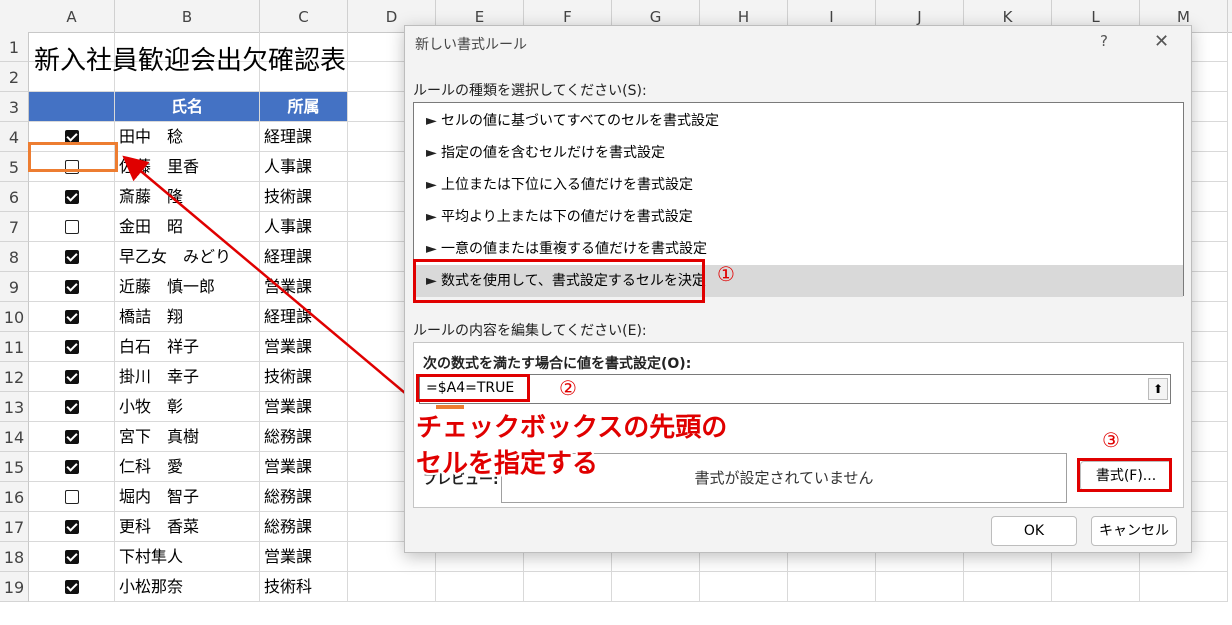 This screenshot has width=1232, height=625. What do you see at coordinates (187, 16) in the screenshot?
I see `column-header-b: B` at bounding box center [187, 16].